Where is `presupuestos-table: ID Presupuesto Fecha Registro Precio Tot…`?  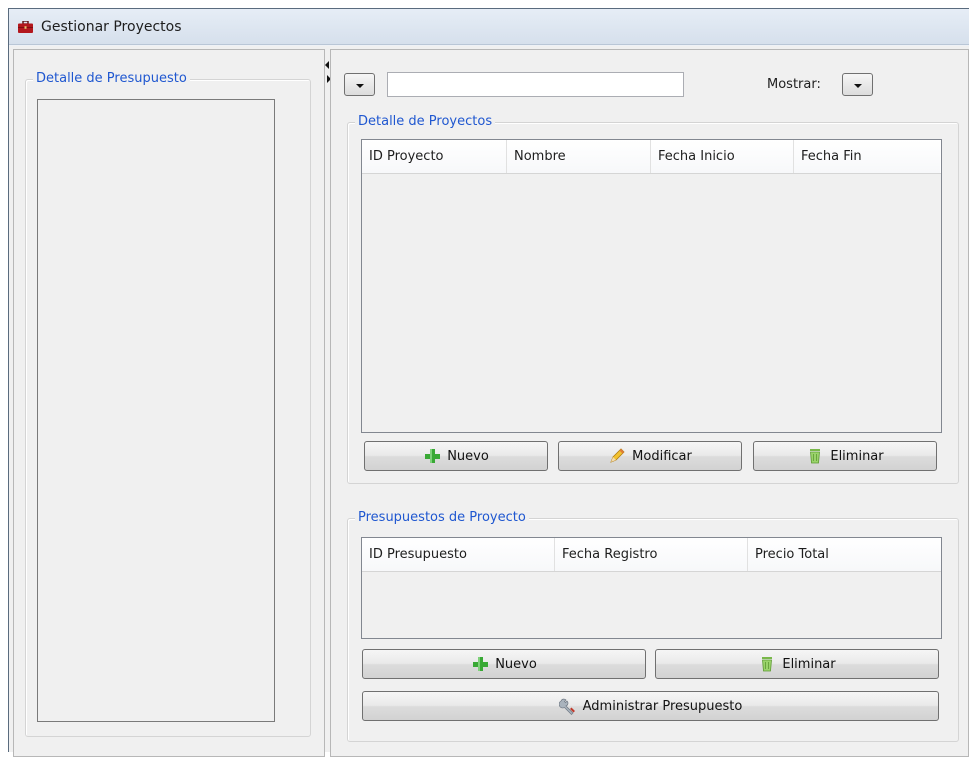 presupuestos-table: ID Presupuesto Fecha Registro Precio Tot… is located at coordinates (651, 588).